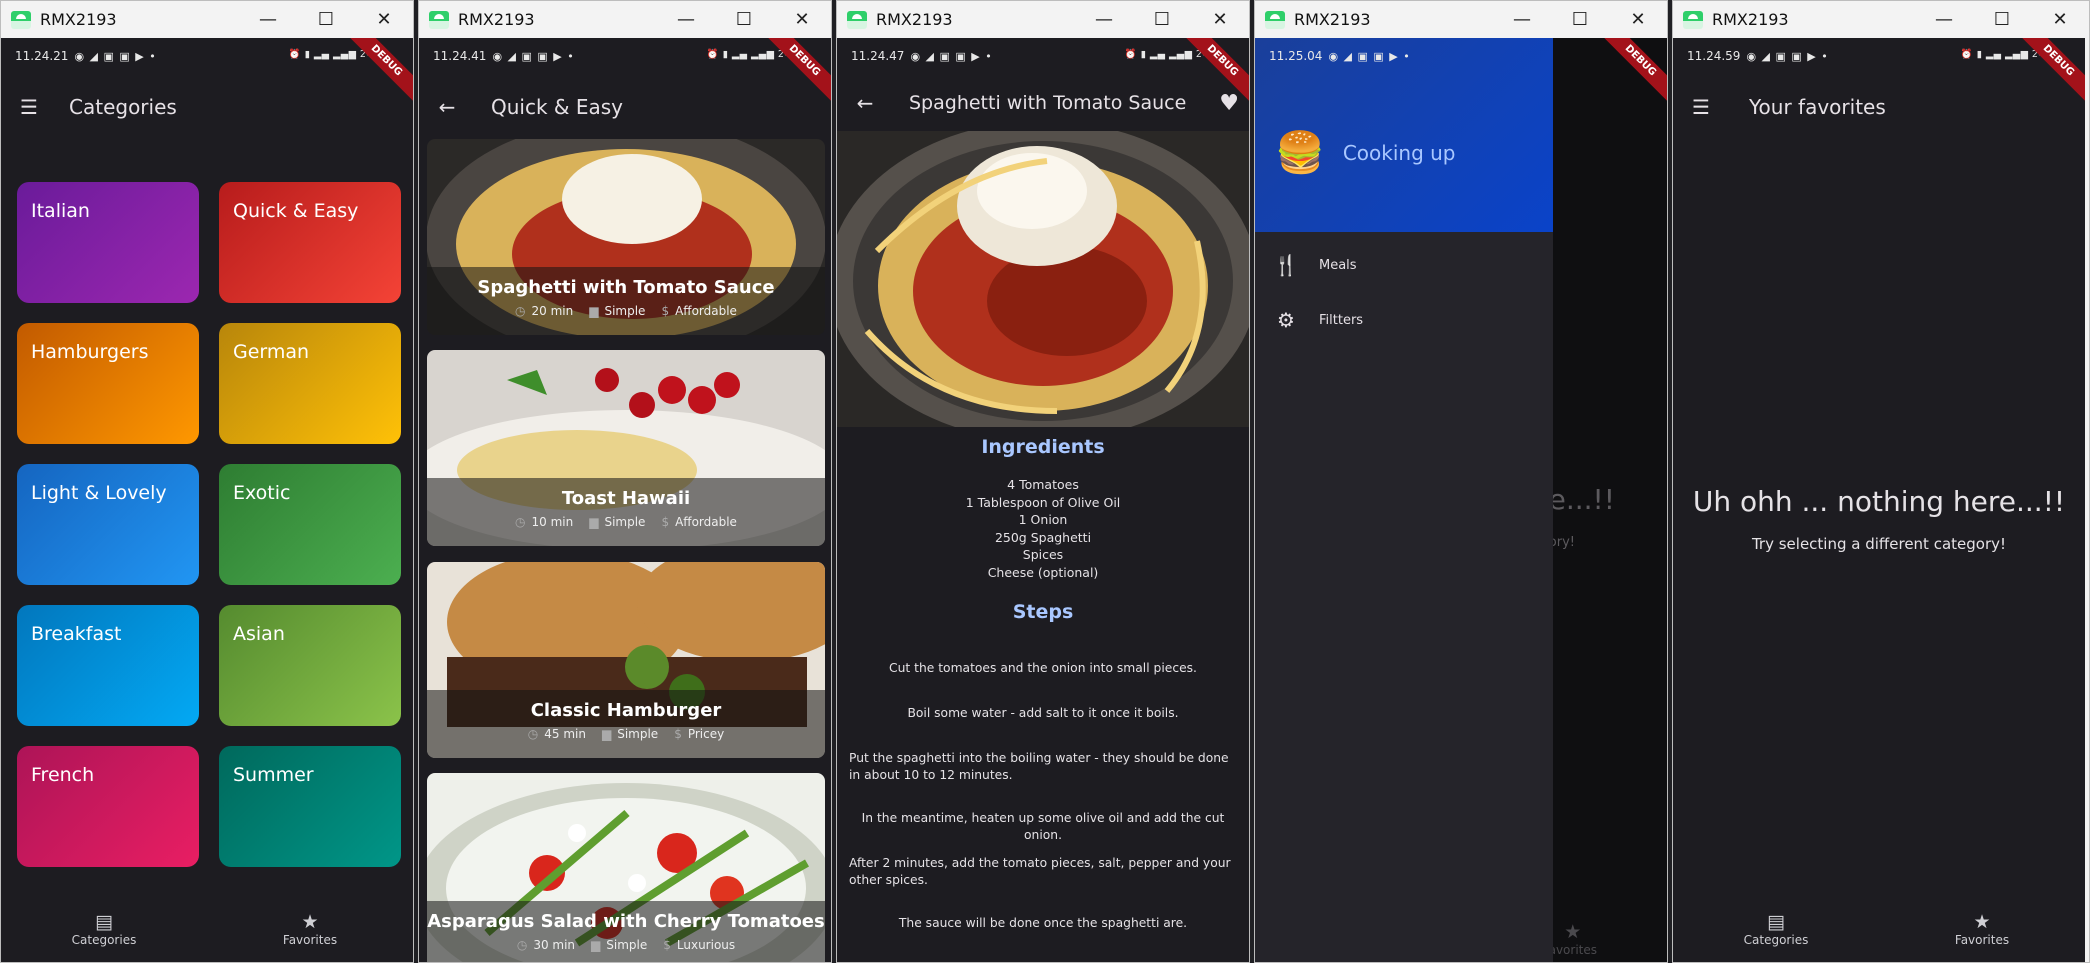  I want to click on app-bar: ← Spaghetti with Tomato Sauce ♥, so click(1043, 103).